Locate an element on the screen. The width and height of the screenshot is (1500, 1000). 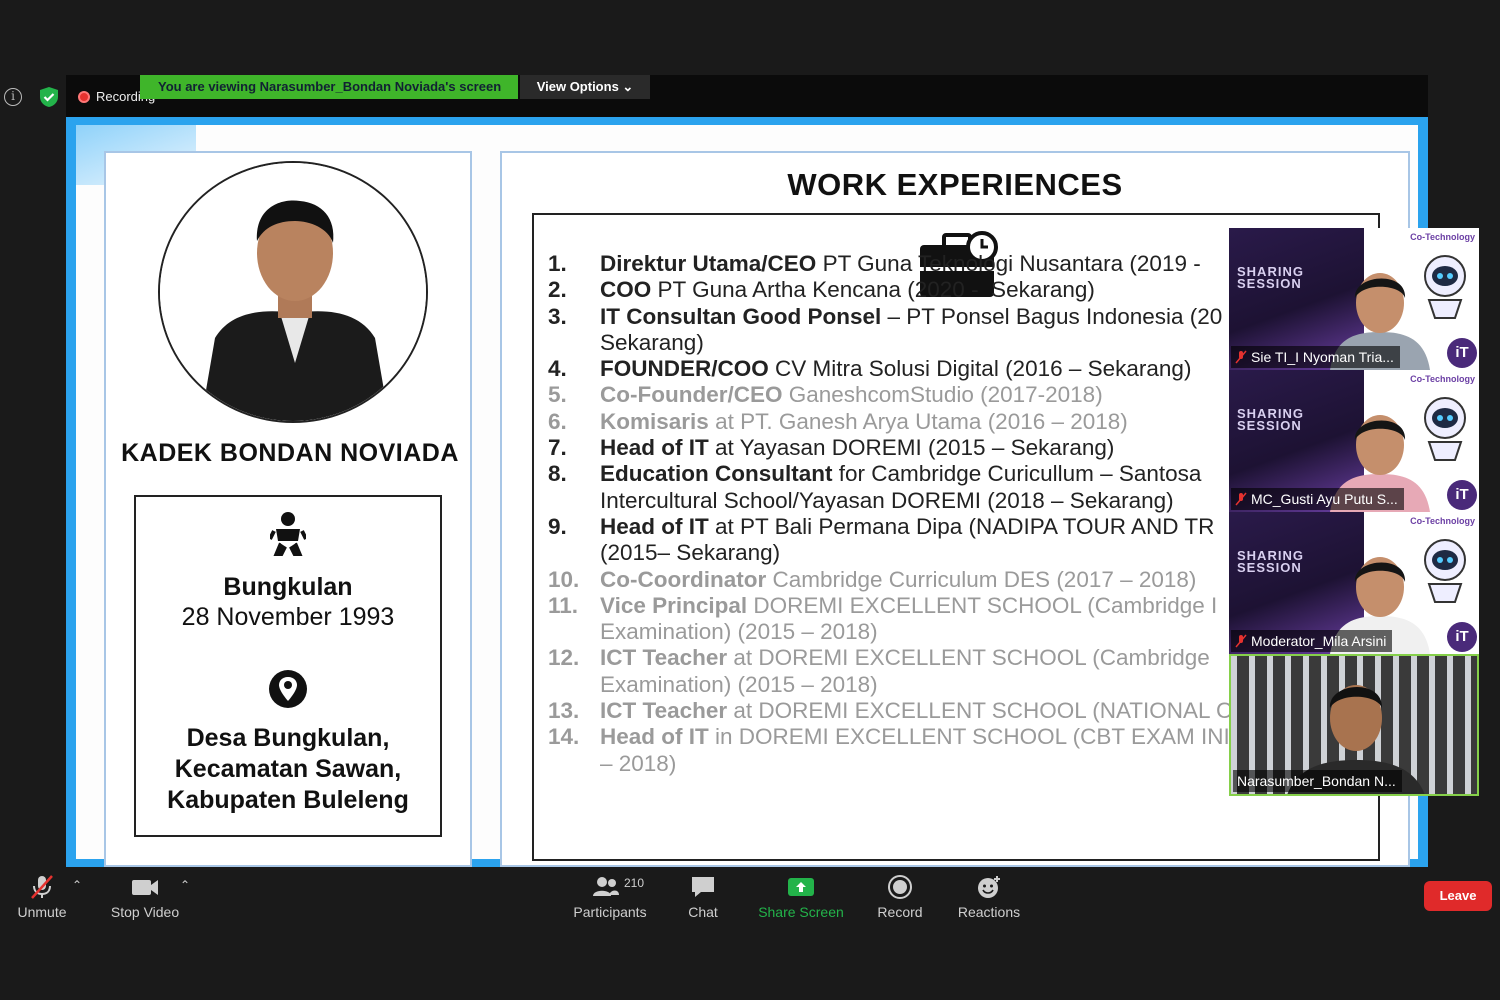
video-options-caret-icon: ⌃ is located at coordinates (185, 885).